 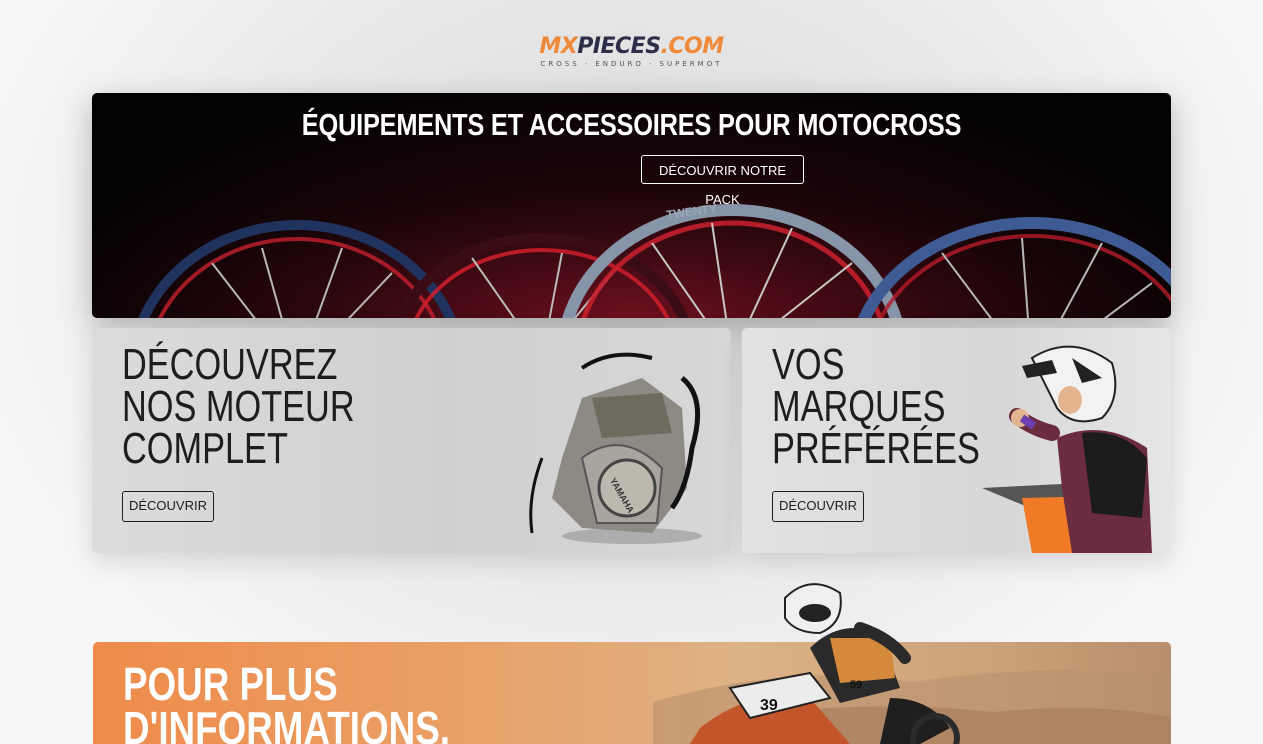 What do you see at coordinates (722, 181) in the screenshot?
I see `discover-pack-button: DÉCOUVRIR NOTRE PACK` at bounding box center [722, 181].